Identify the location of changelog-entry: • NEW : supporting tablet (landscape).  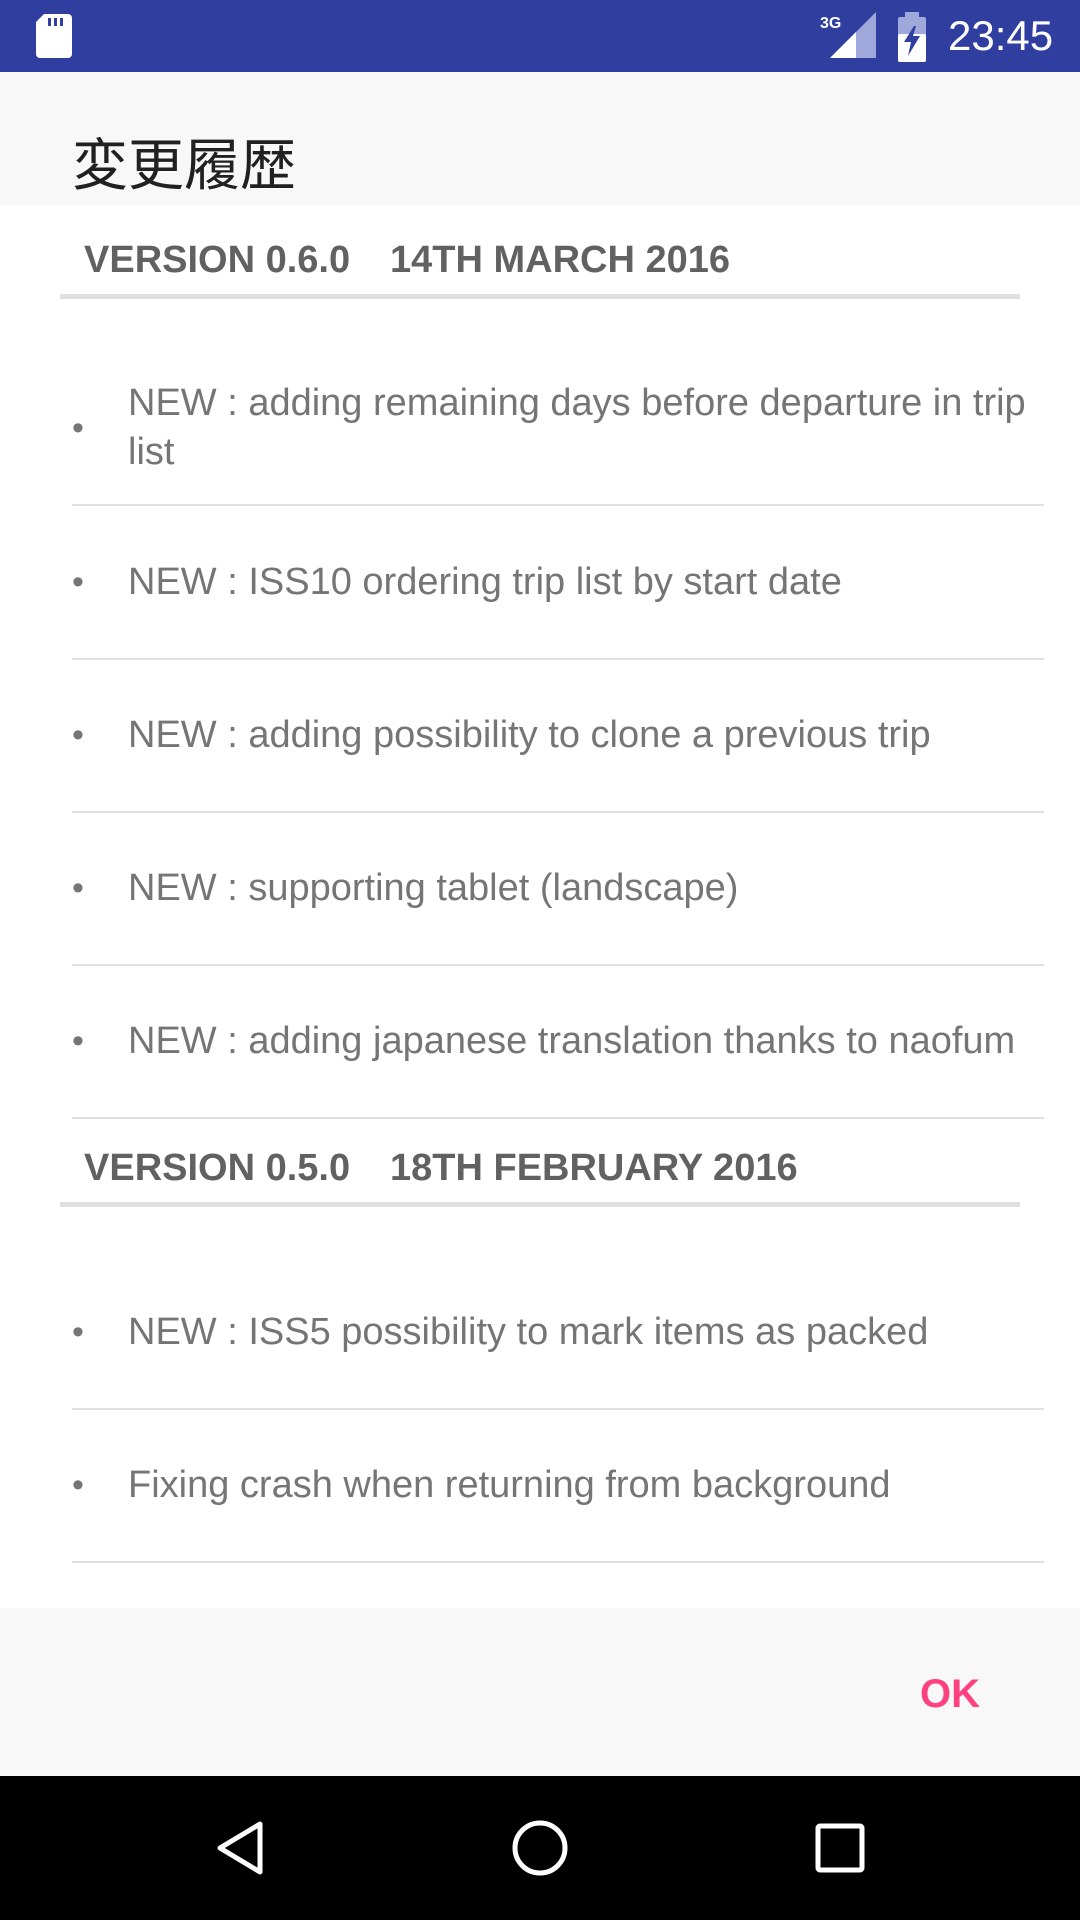
(558, 889).